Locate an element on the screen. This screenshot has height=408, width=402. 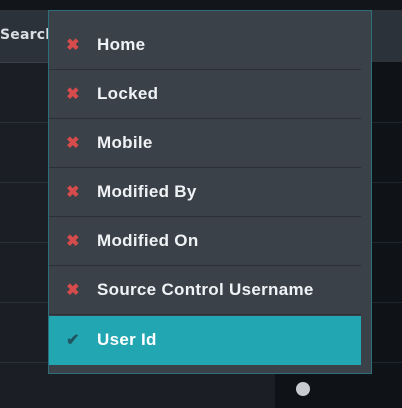
check-icon: ✔ is located at coordinates (73, 340).